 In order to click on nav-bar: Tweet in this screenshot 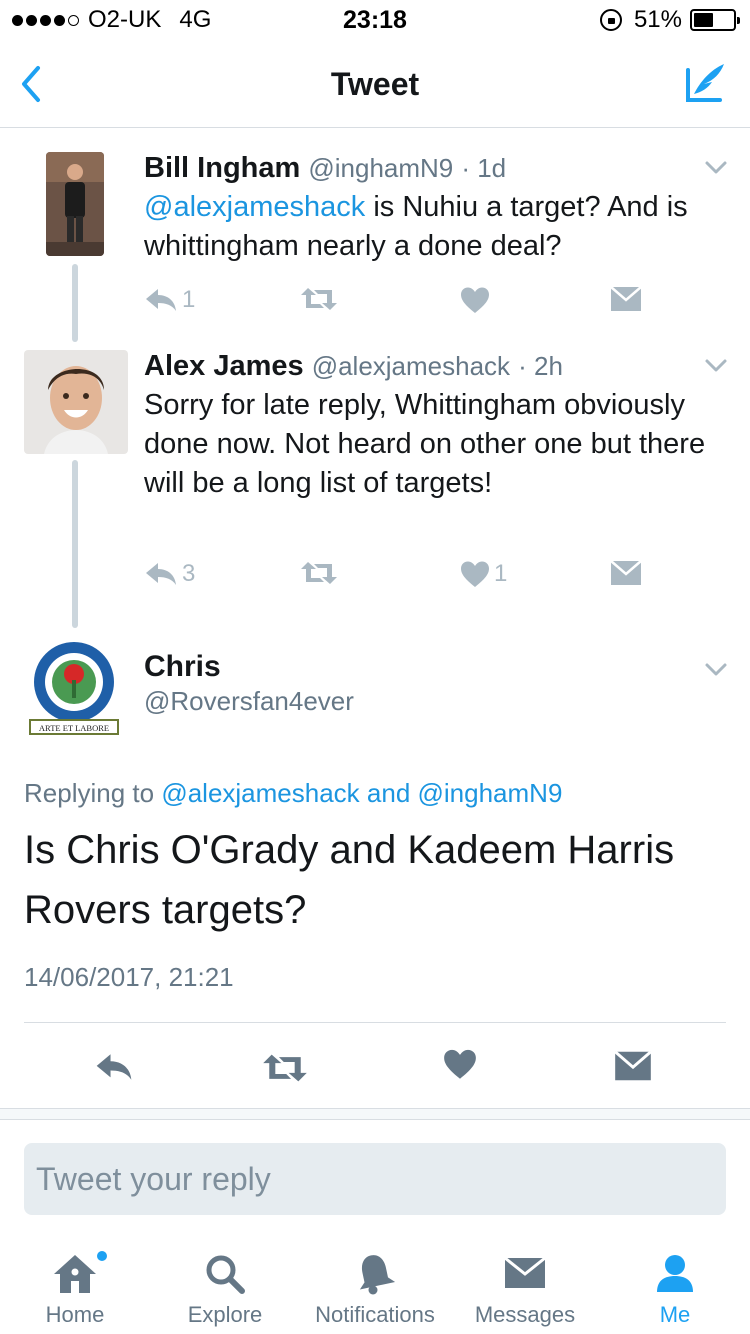, I will do `click(375, 84)`.